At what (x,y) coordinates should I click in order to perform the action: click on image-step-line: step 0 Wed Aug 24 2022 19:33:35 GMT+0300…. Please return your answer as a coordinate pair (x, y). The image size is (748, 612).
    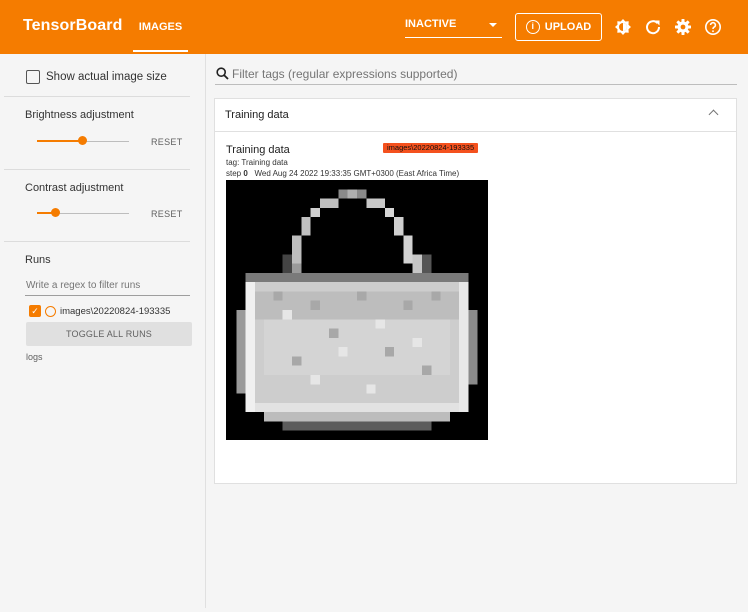
    Looking at the image, I should click on (342, 173).